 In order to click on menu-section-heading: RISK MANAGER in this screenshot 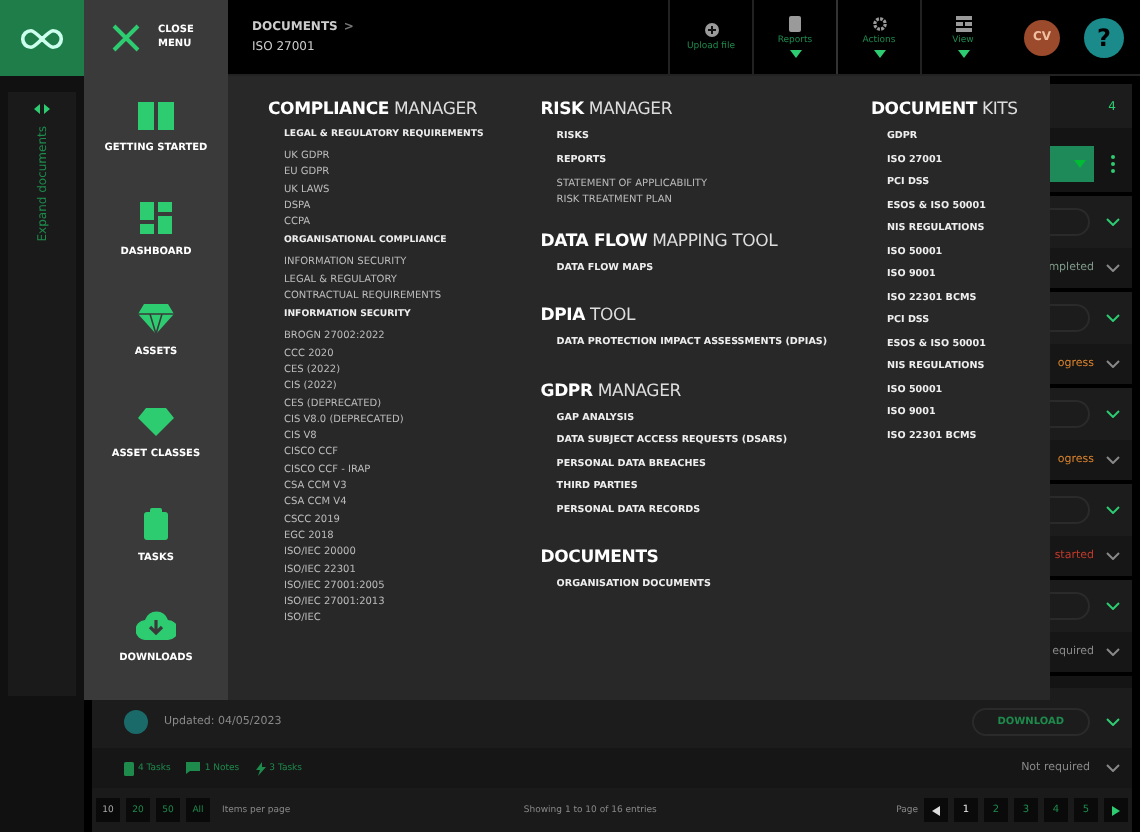, I will do `click(607, 110)`.